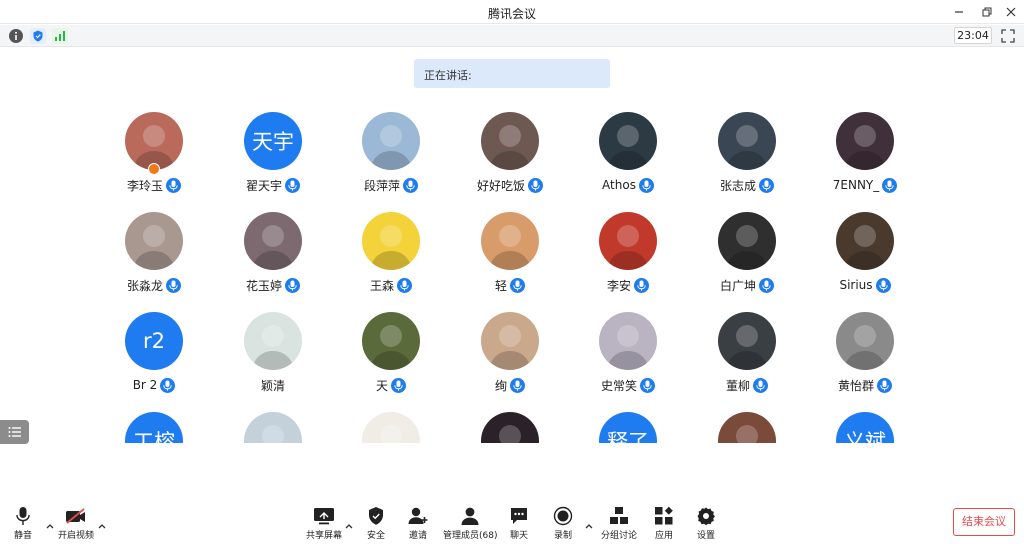  I want to click on record-options-caret, so click(589, 522).